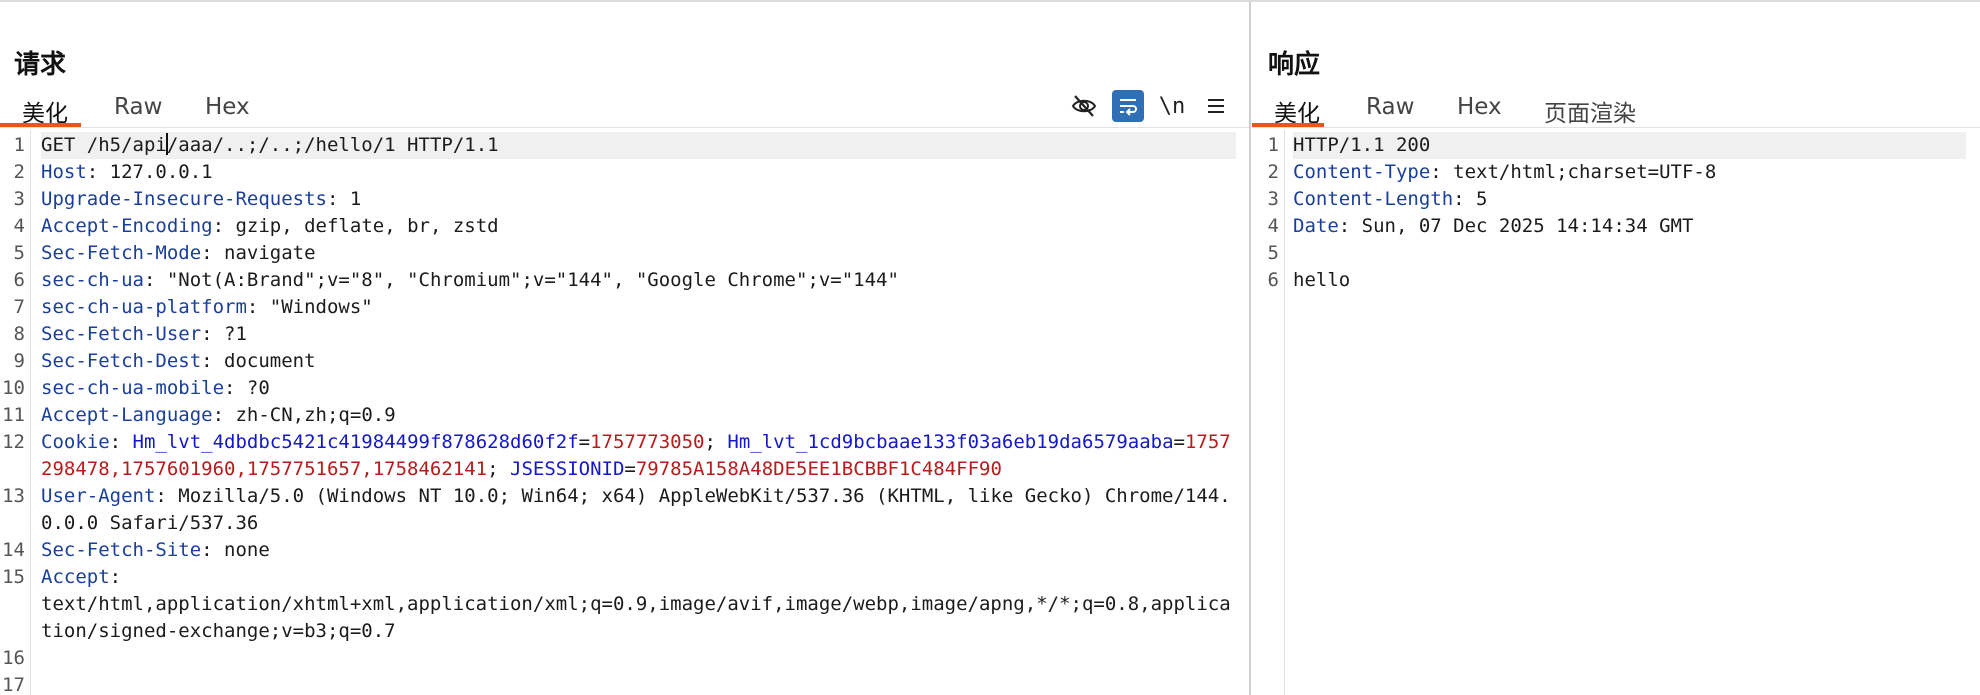  What do you see at coordinates (638, 415) in the screenshot?
I see `header-line: Accept-Language: zh-CN,zh;q=0.9` at bounding box center [638, 415].